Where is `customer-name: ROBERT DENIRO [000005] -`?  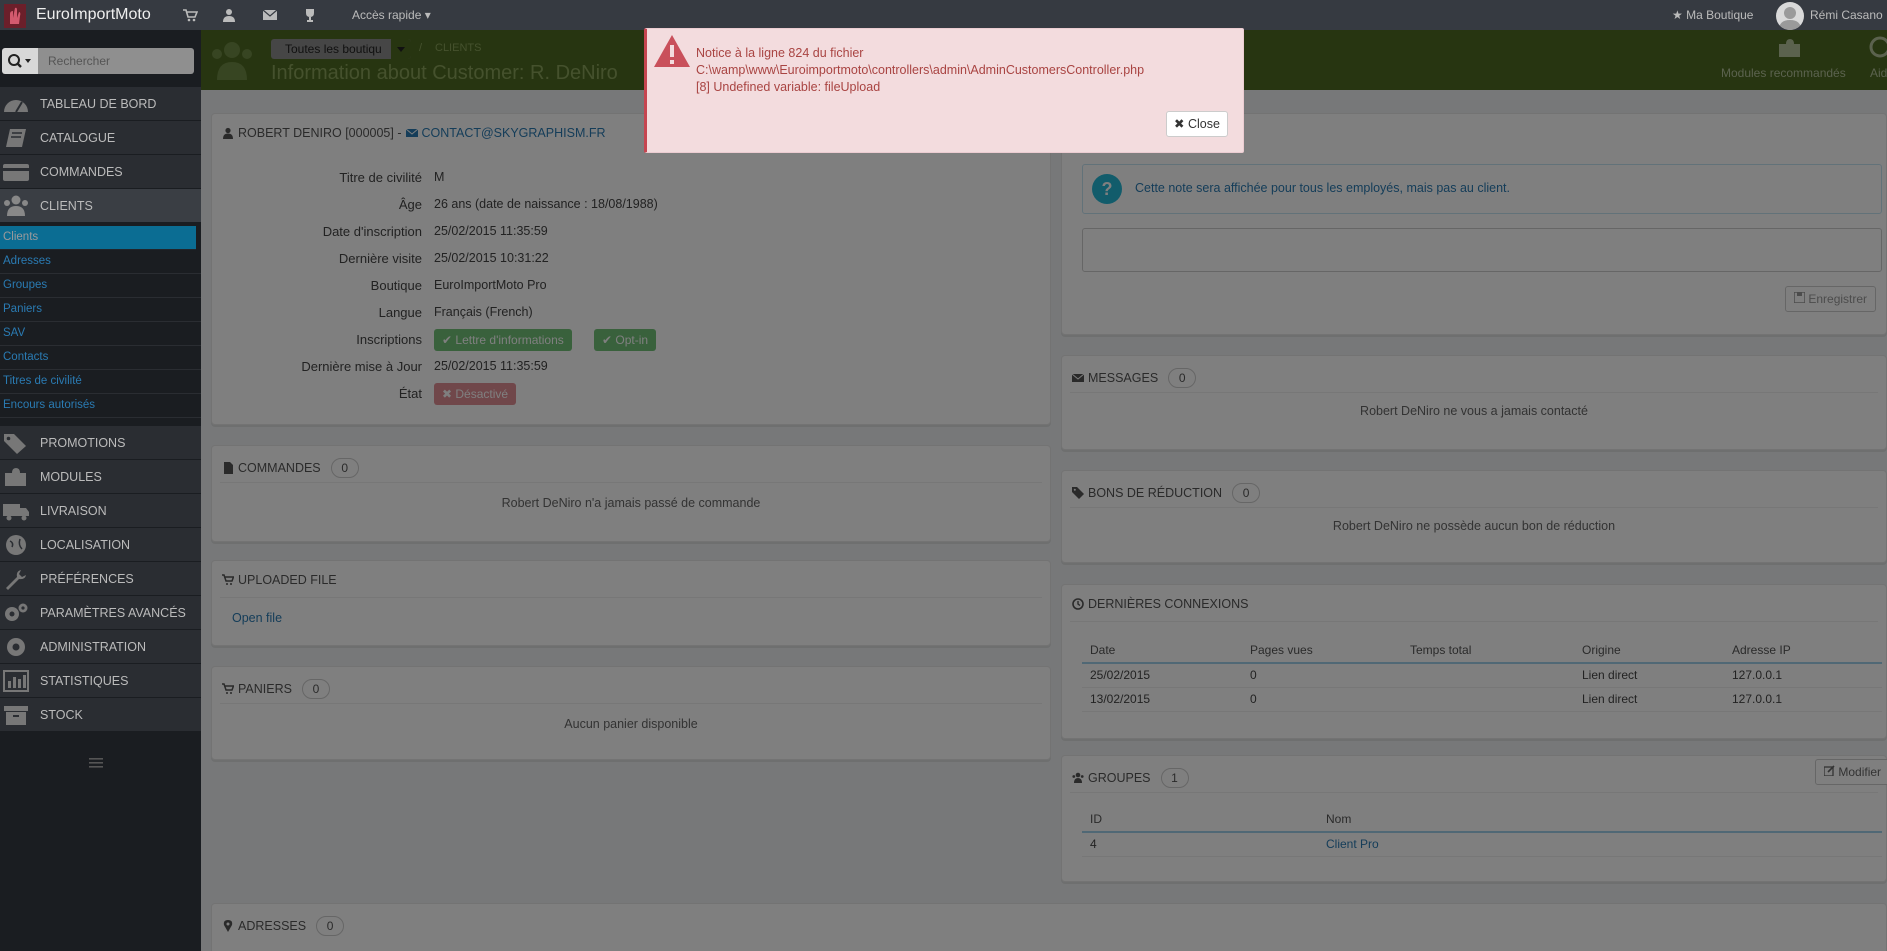
customer-name: ROBERT DENIRO [000005] - is located at coordinates (320, 133).